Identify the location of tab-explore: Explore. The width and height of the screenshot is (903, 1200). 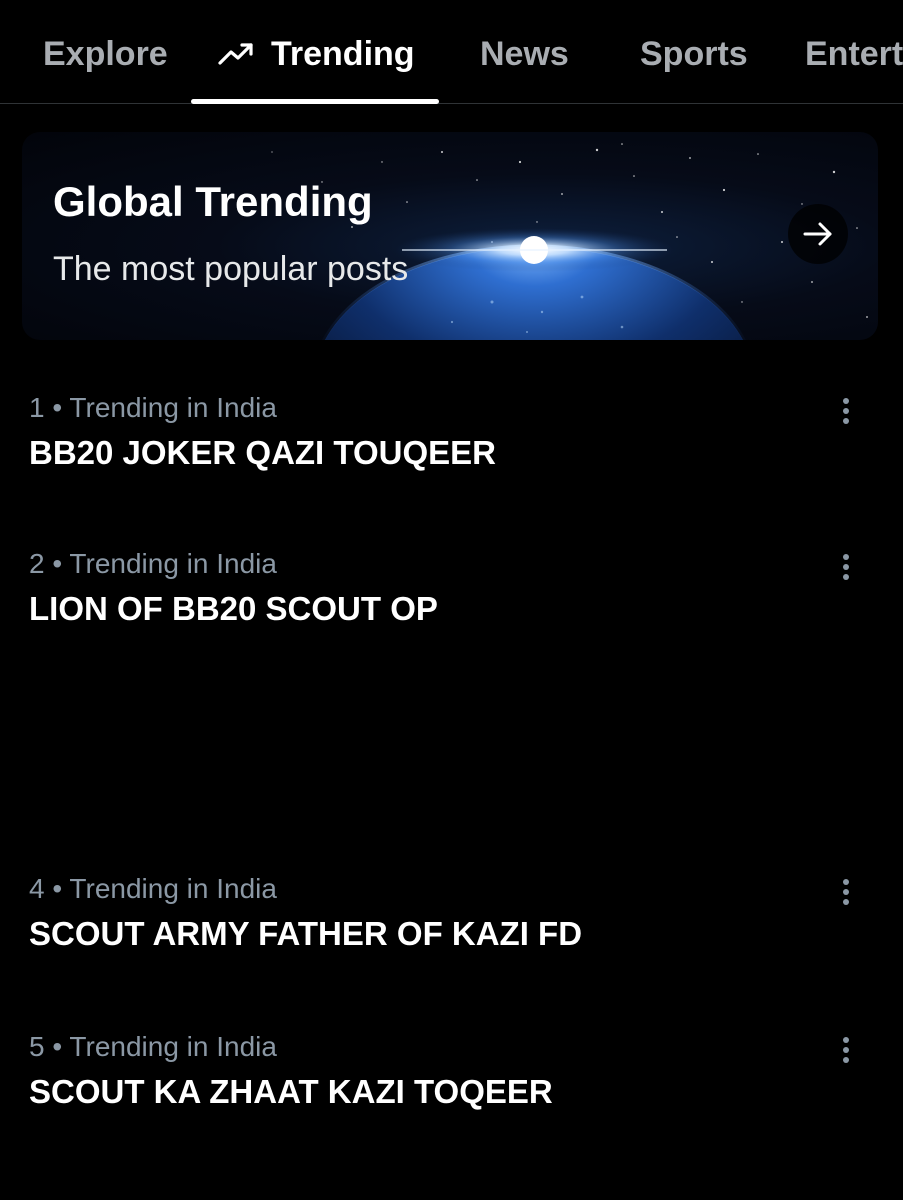
(105, 54).